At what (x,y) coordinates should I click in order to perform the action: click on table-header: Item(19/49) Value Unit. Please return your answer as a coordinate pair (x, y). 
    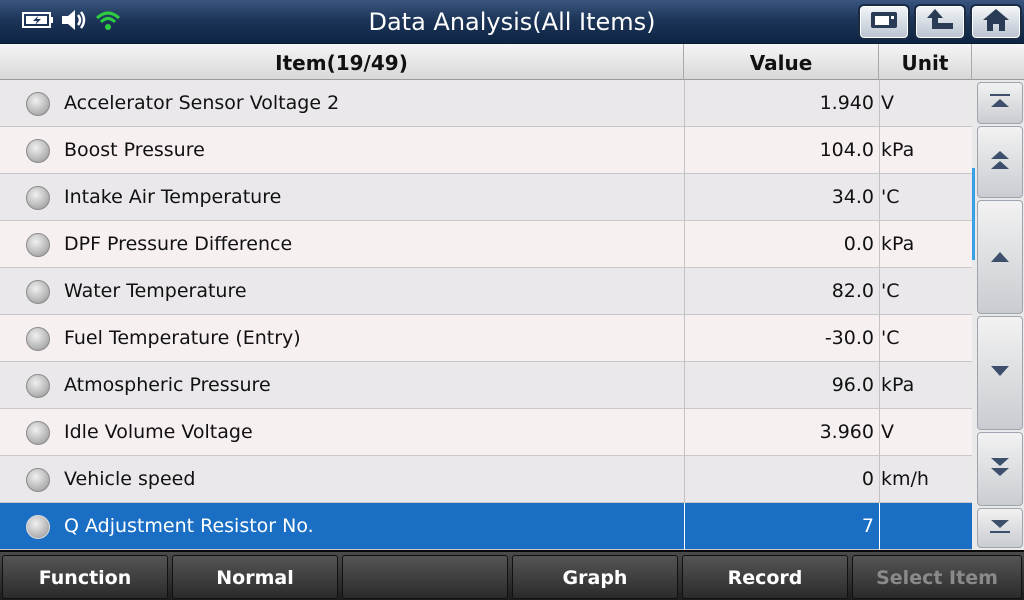
    Looking at the image, I should click on (486, 62).